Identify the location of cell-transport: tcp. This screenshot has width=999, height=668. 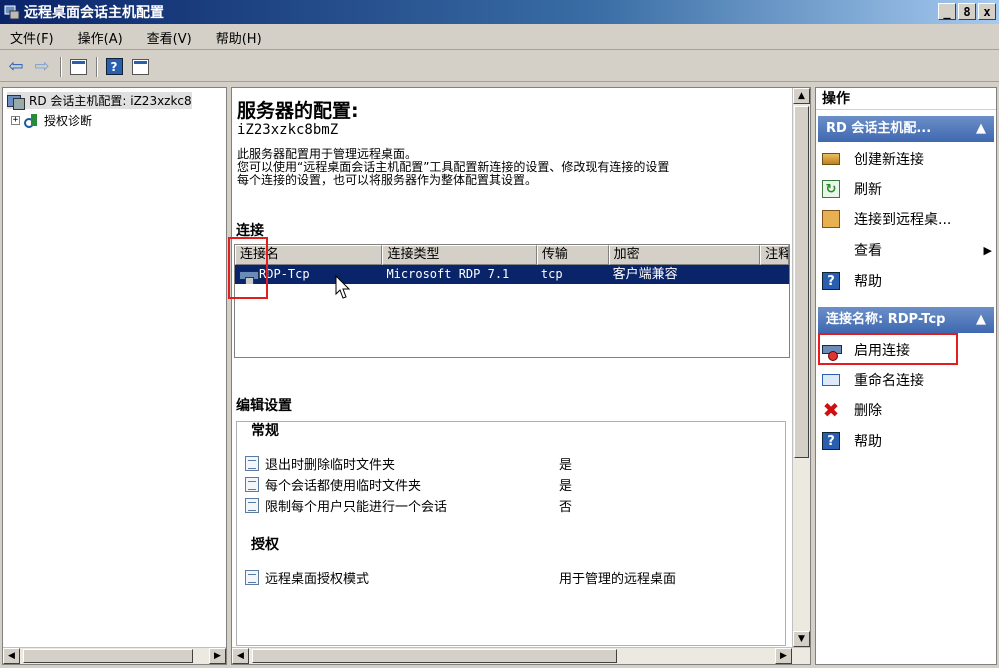
(551, 274).